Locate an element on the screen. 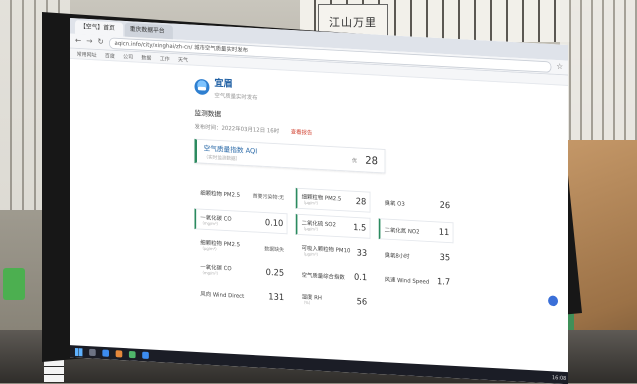 The height and width of the screenshot is (384, 637). back-icon: ← is located at coordinates (78, 41).